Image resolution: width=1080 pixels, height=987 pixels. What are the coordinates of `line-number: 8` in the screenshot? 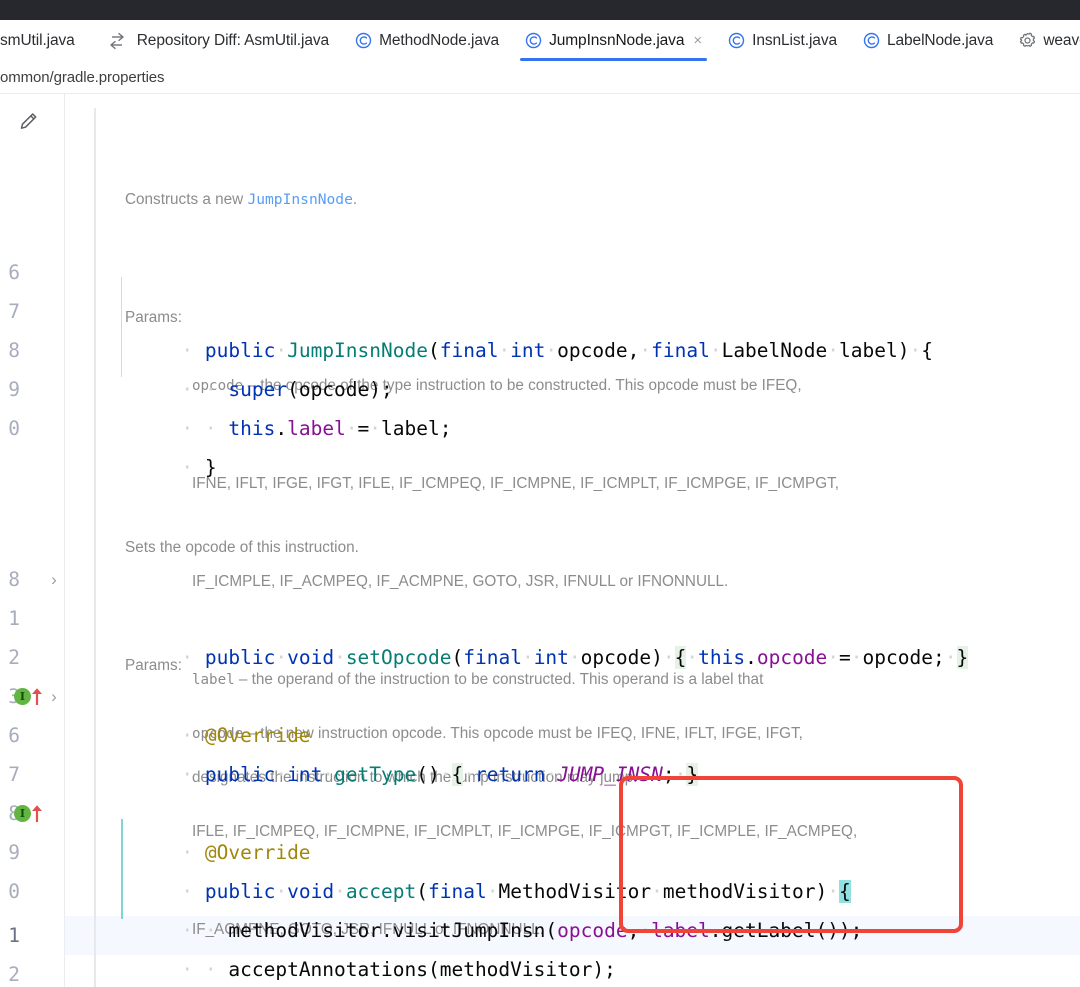 It's located at (14, 350).